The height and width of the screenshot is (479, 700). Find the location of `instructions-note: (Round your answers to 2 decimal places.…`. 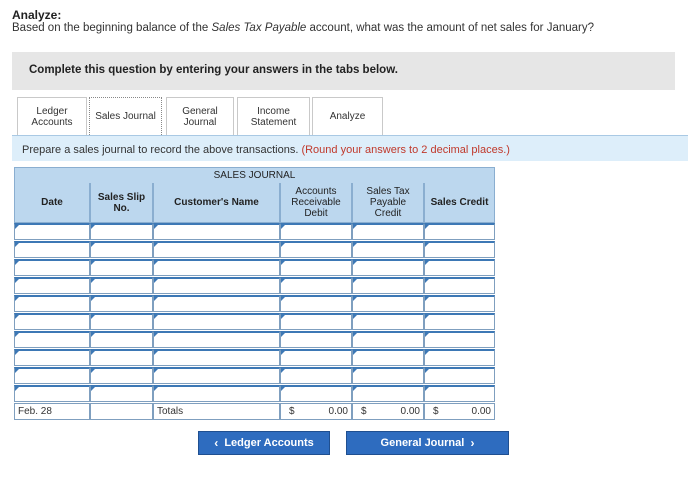

instructions-note: (Round your answers to 2 decimal places.… is located at coordinates (405, 150).